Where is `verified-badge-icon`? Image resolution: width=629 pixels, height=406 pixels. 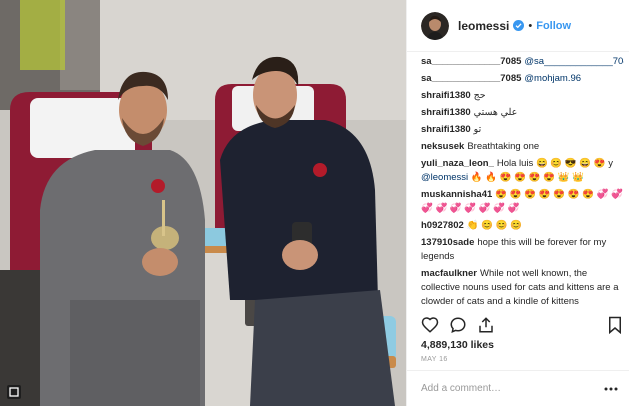
verified-badge-icon is located at coordinates (519, 25).